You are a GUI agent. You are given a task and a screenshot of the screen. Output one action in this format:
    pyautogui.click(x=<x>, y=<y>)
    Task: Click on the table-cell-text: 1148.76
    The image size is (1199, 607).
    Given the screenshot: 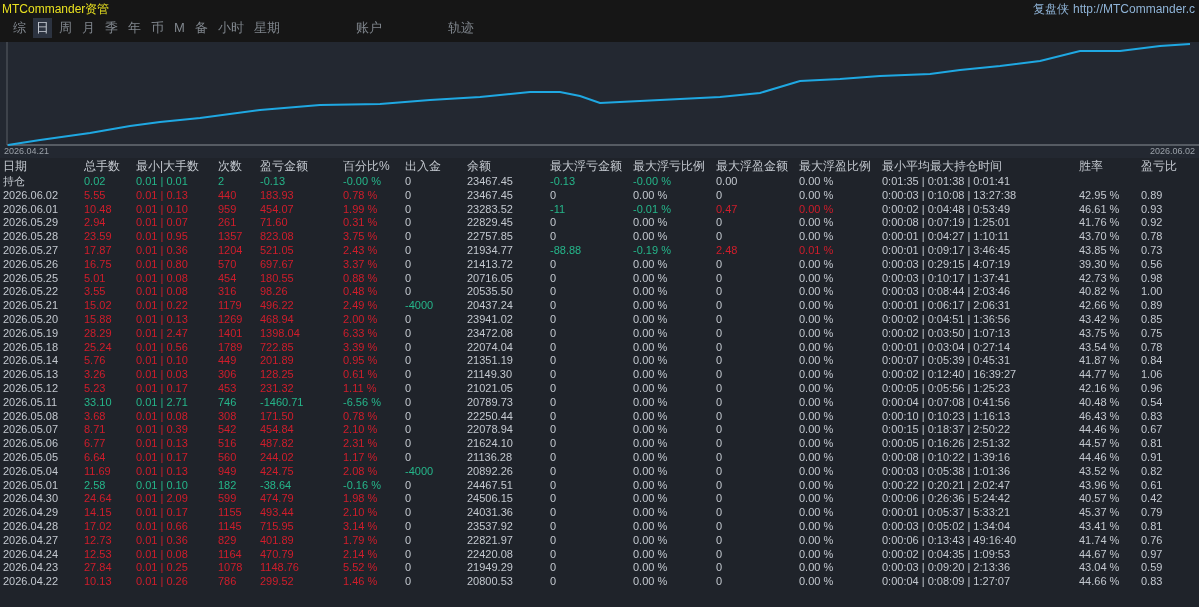 What is the action you would take?
    pyautogui.click(x=279, y=568)
    